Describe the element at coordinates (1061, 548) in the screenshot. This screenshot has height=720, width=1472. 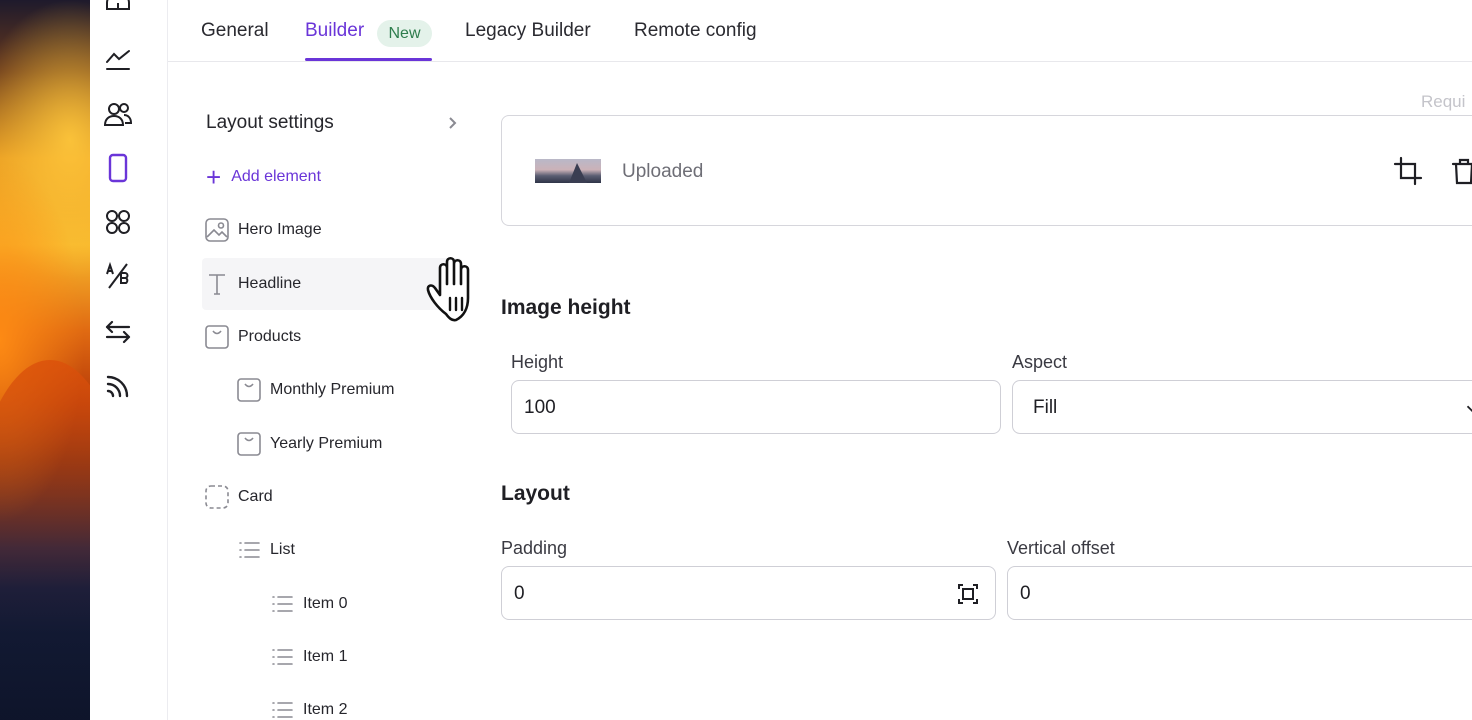
I see `vertical-offset-label: Vertical offset` at that location.